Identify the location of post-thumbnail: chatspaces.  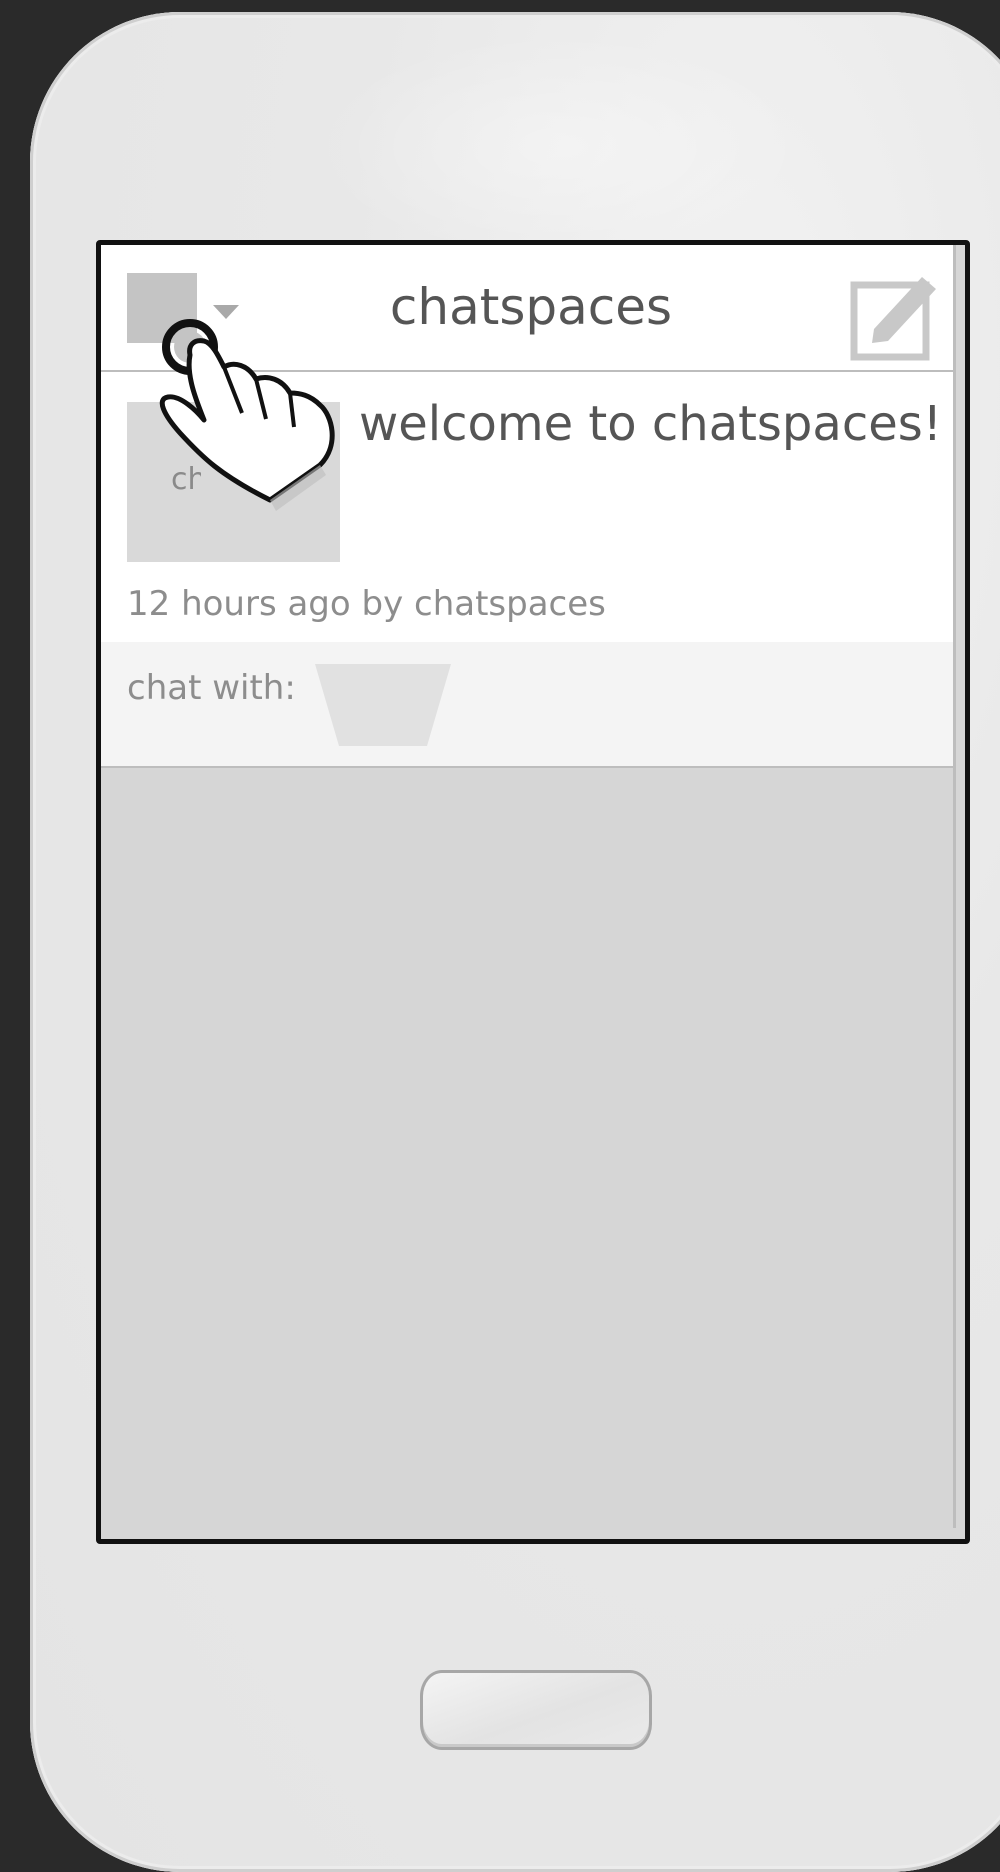
(233, 482).